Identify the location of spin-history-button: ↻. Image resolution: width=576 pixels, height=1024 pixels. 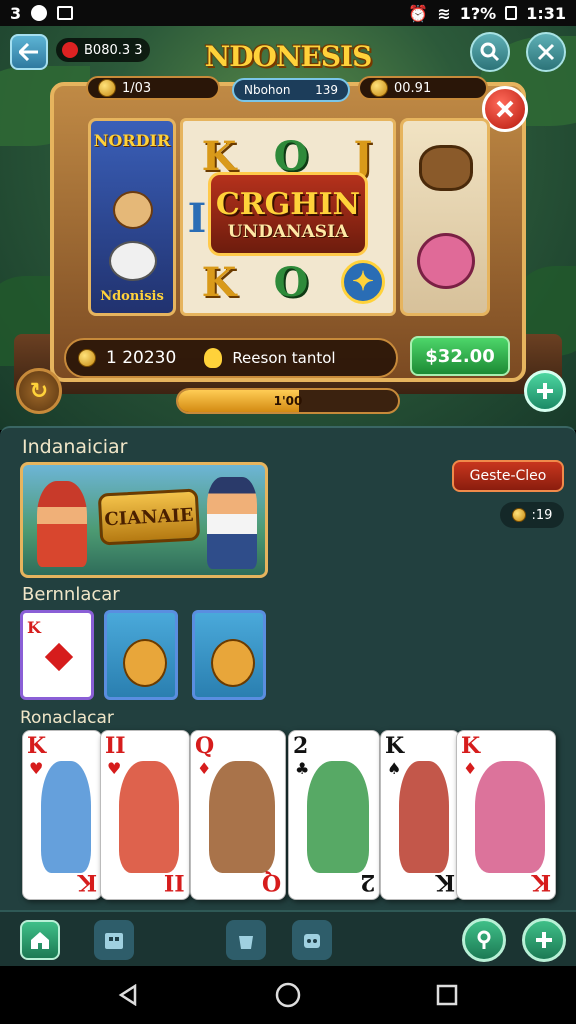
(39, 391).